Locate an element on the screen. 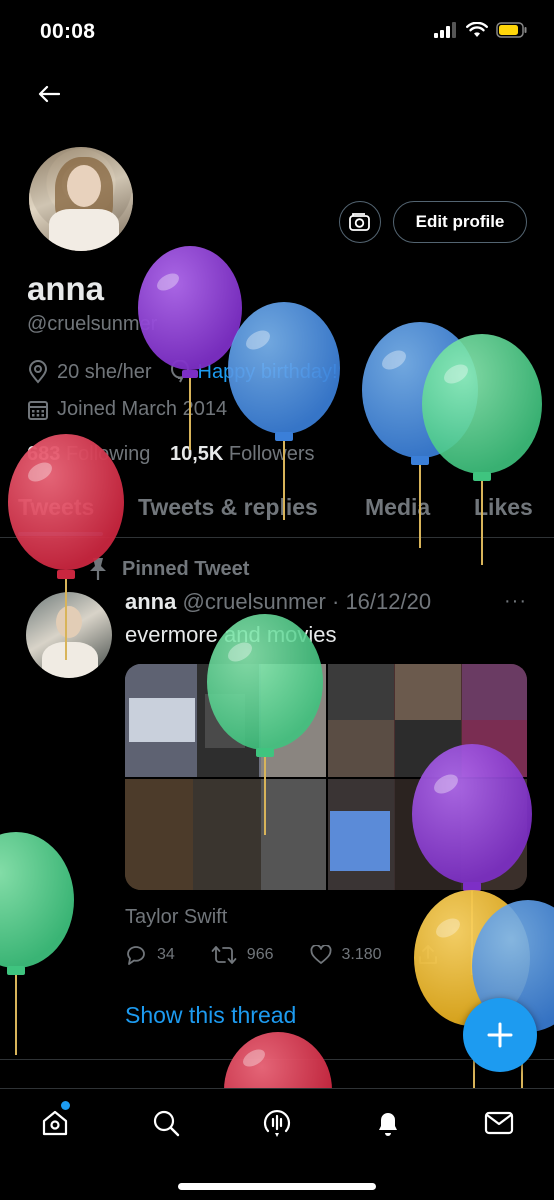 This screenshot has width=554, height=1200. tweet-header: anna @cruelsunmer · 16/12/20 is located at coordinates (278, 602).